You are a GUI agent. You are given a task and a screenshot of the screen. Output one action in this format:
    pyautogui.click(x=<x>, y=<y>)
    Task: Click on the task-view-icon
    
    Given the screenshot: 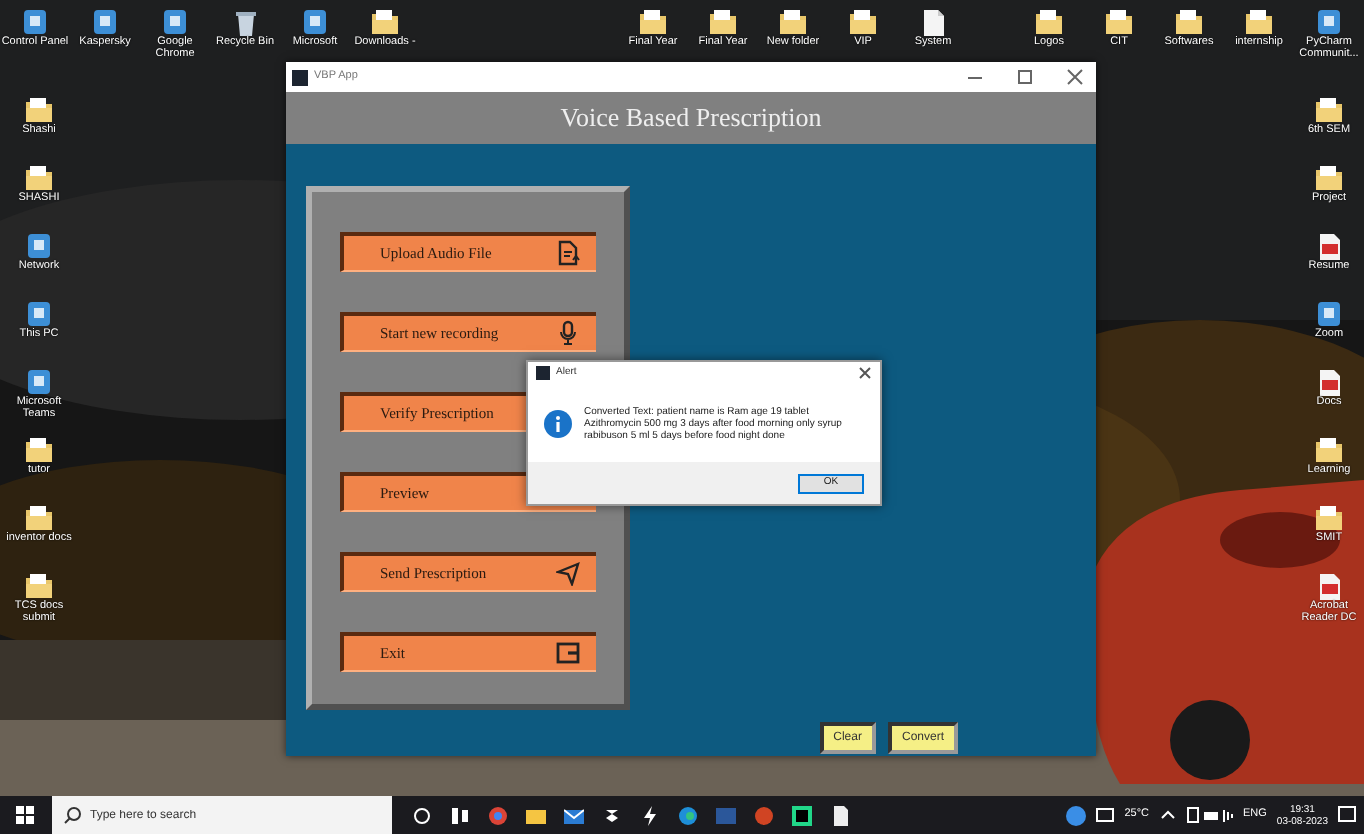 What is the action you would take?
    pyautogui.click(x=460, y=815)
    